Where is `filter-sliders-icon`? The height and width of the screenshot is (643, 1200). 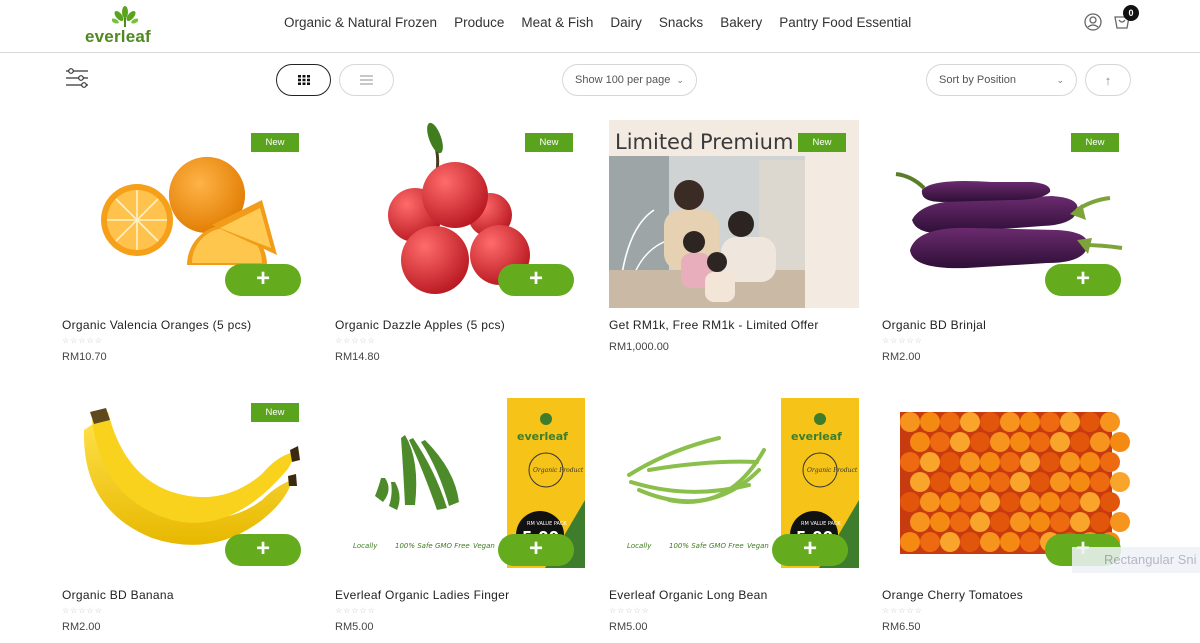 filter-sliders-icon is located at coordinates (77, 78).